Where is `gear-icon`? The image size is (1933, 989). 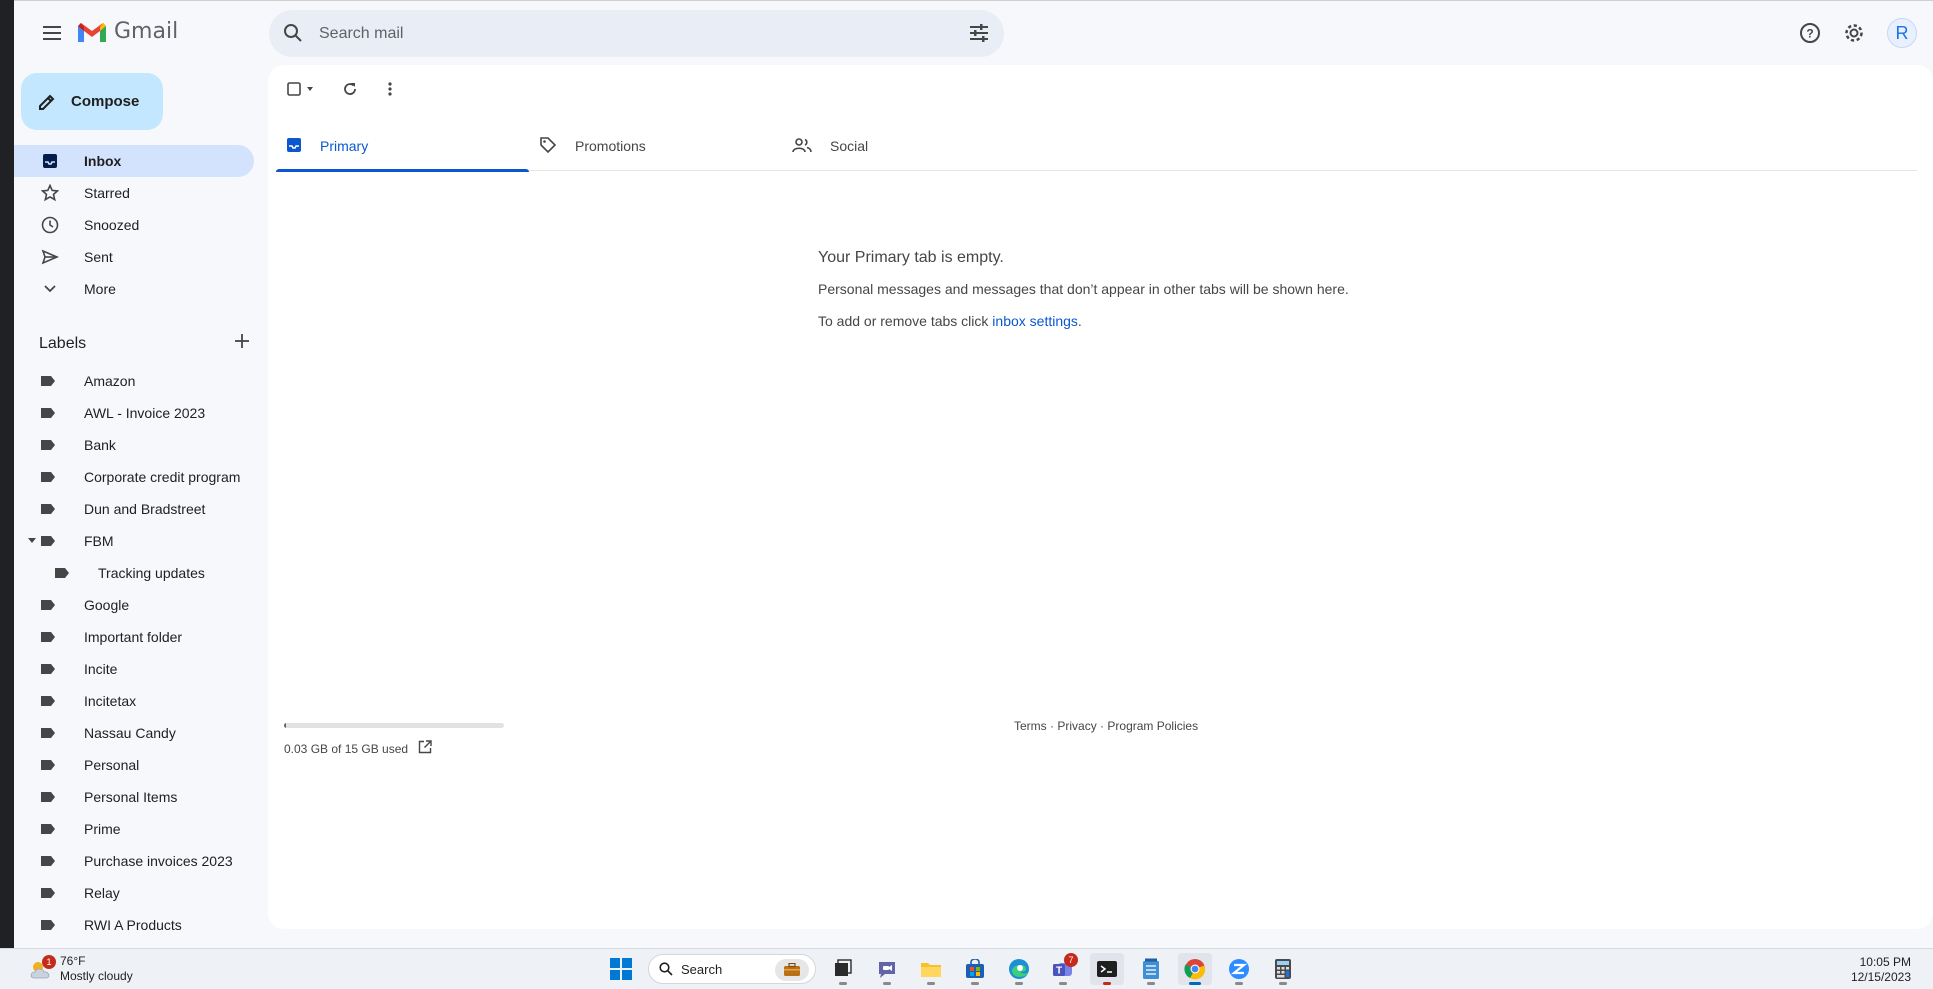 gear-icon is located at coordinates (1854, 33).